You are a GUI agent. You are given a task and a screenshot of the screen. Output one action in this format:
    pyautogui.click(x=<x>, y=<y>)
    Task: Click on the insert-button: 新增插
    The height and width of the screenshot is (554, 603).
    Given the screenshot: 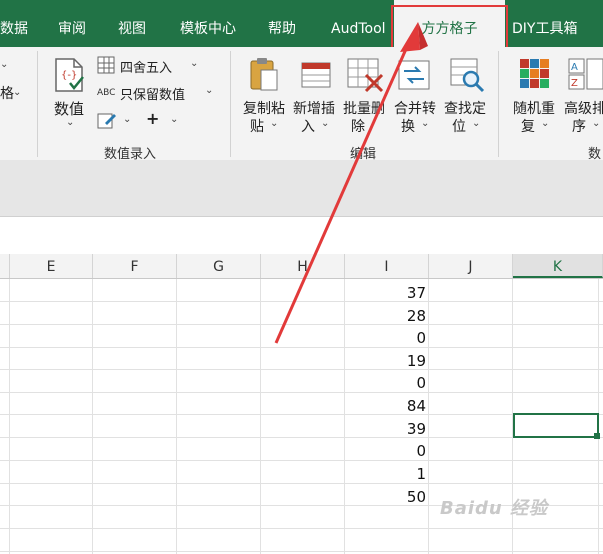 What is the action you would take?
    pyautogui.click(x=314, y=108)
    